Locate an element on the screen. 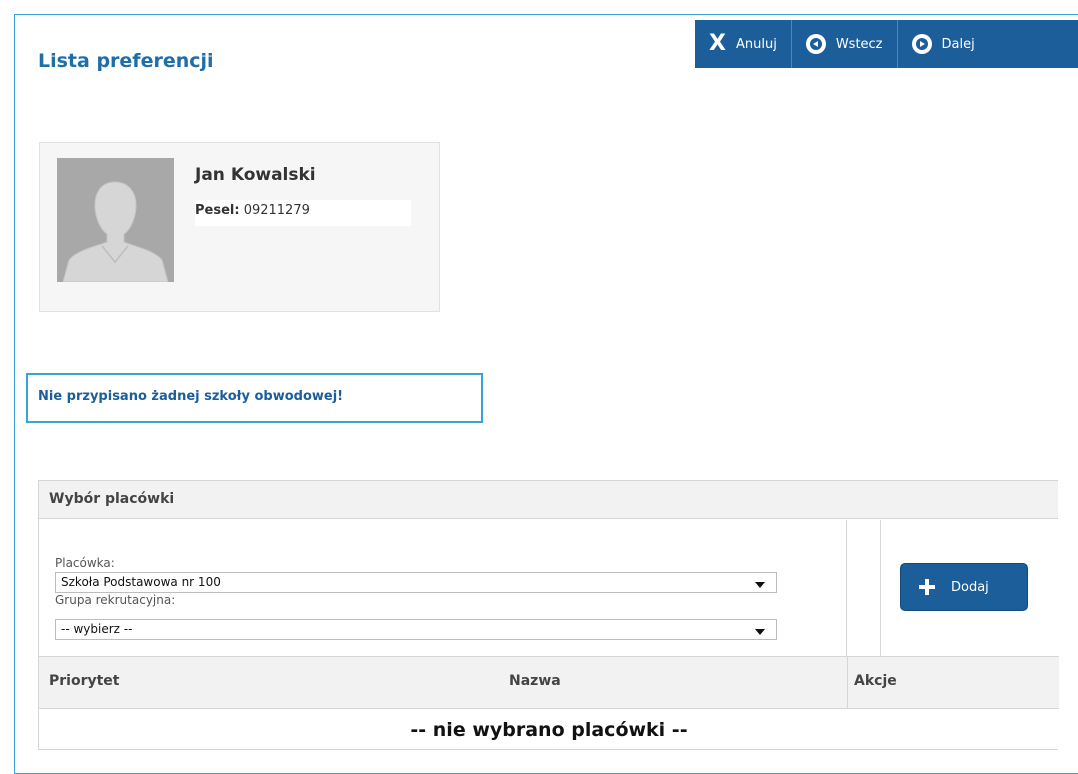 The height and width of the screenshot is (774, 1078). column-header-name: Nazwa is located at coordinates (535, 681).